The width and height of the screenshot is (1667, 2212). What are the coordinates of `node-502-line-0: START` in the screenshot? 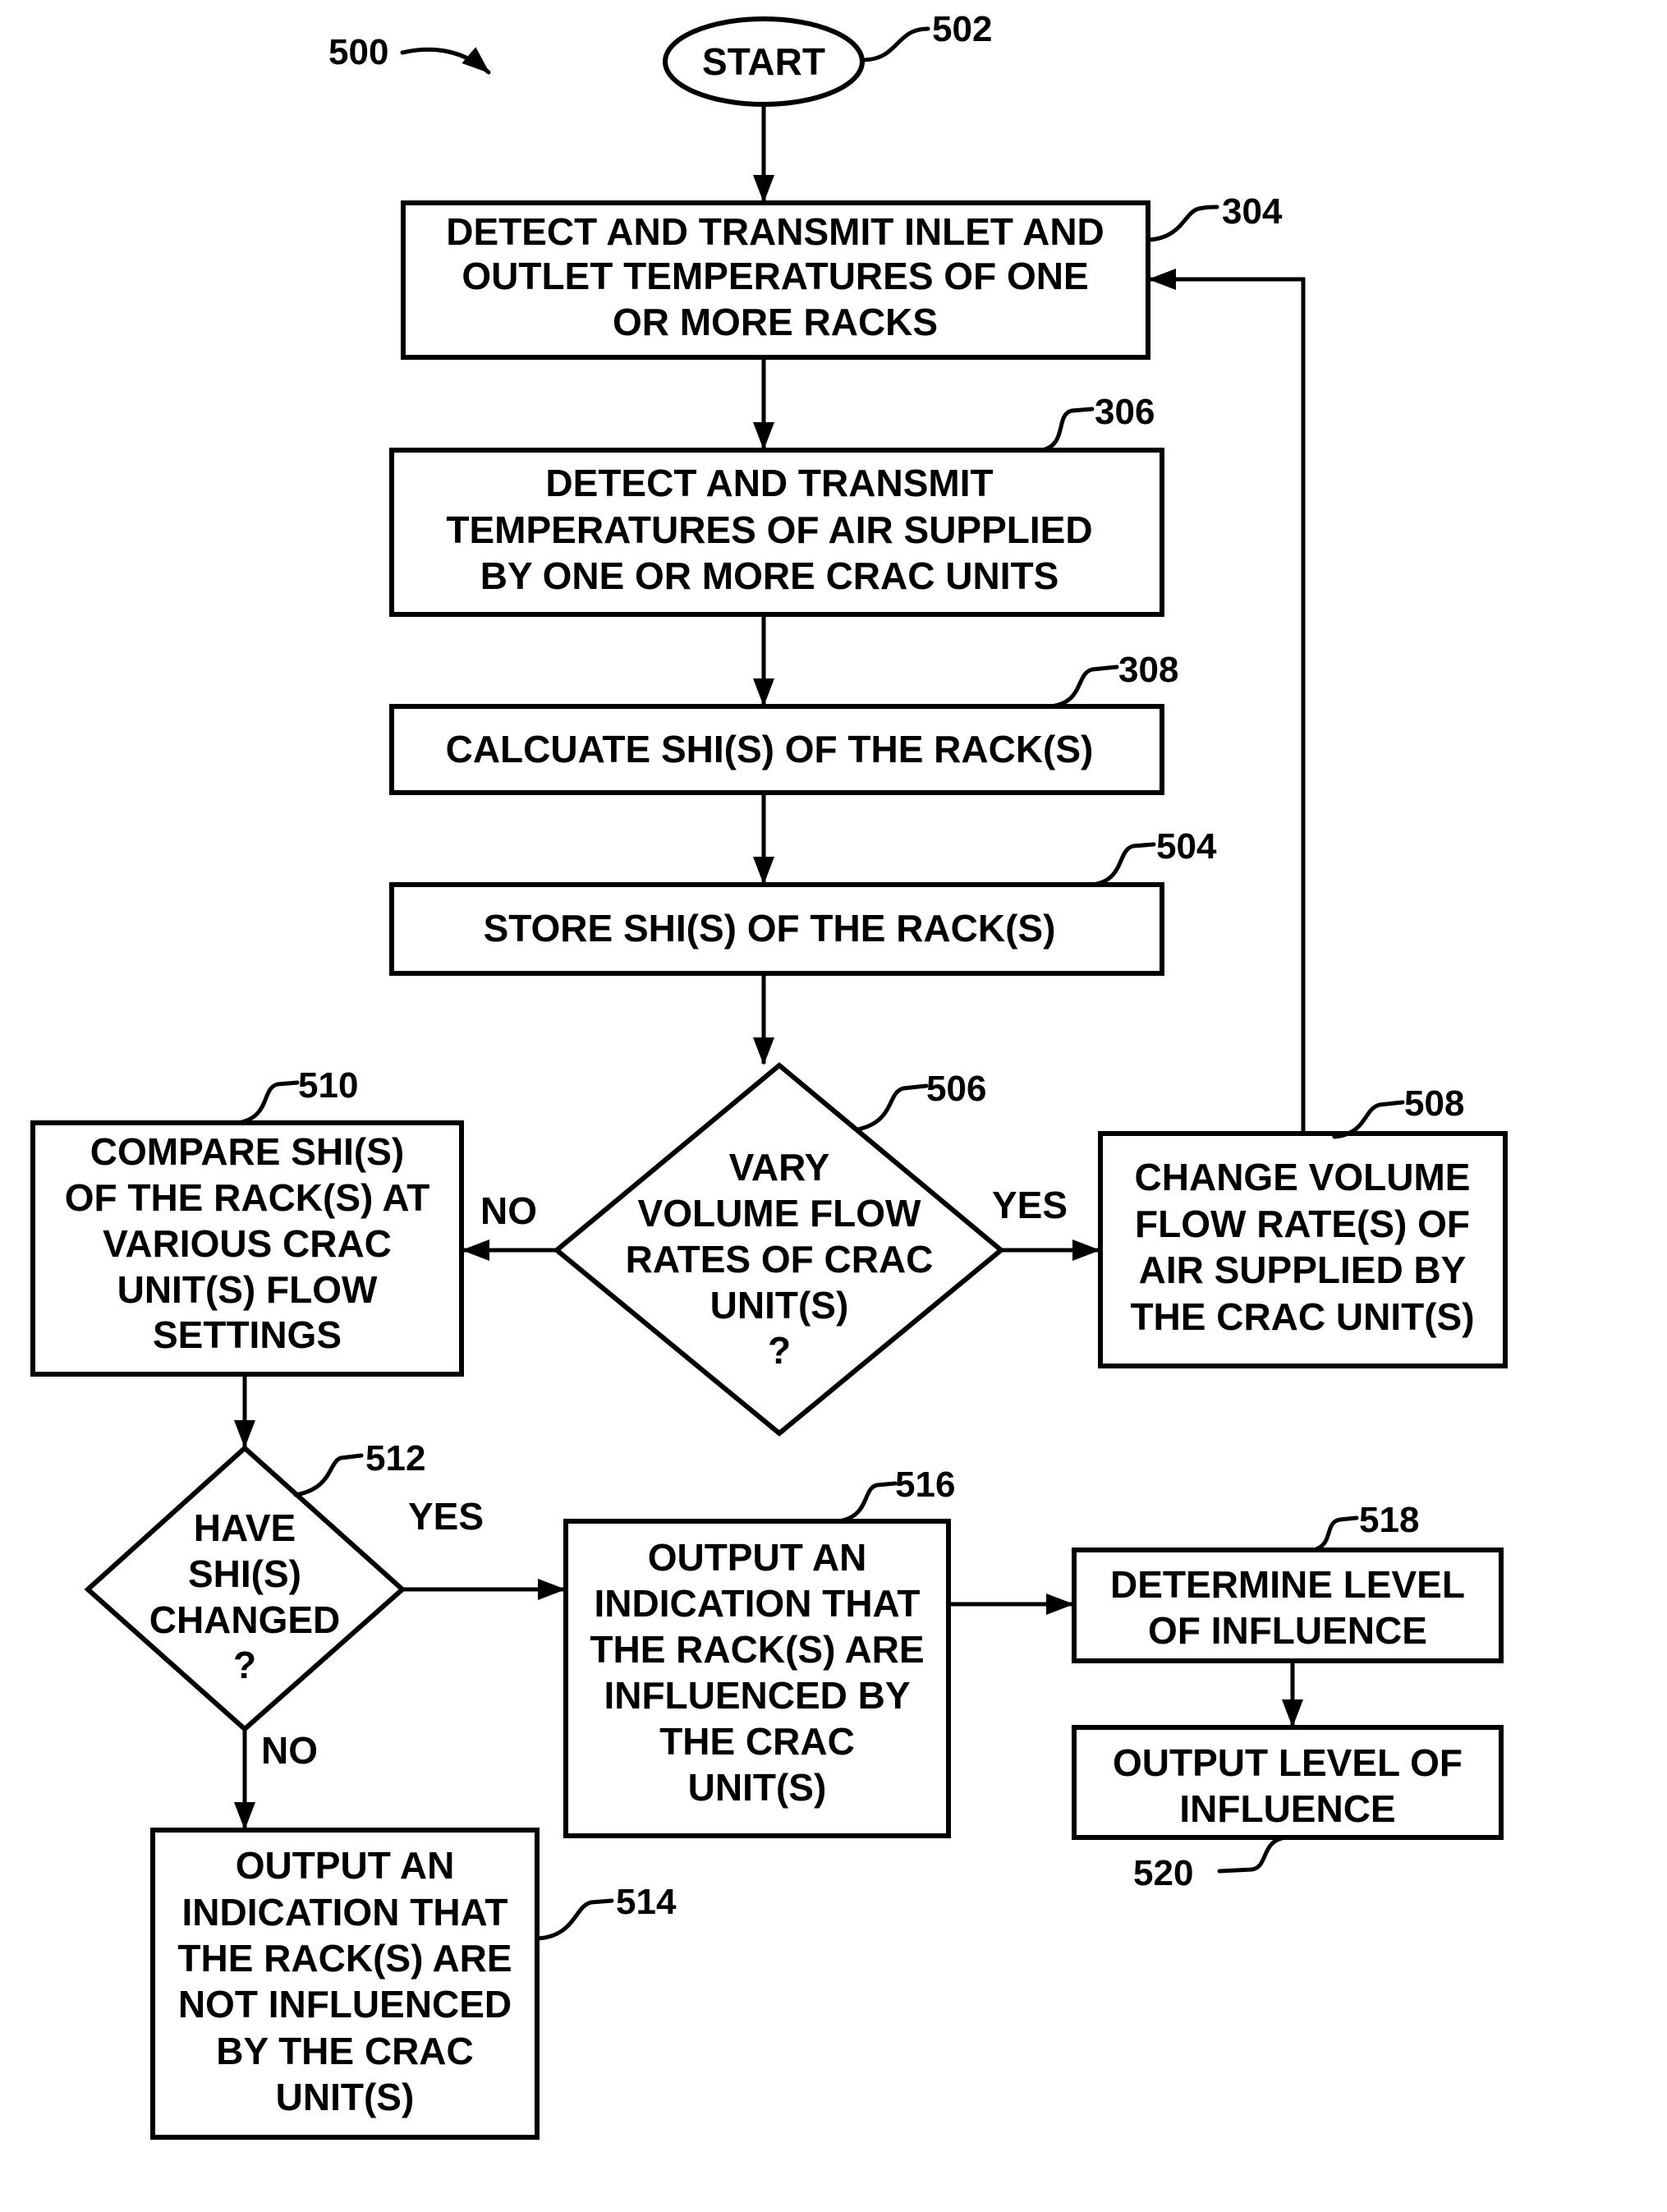 It's located at (763, 61).